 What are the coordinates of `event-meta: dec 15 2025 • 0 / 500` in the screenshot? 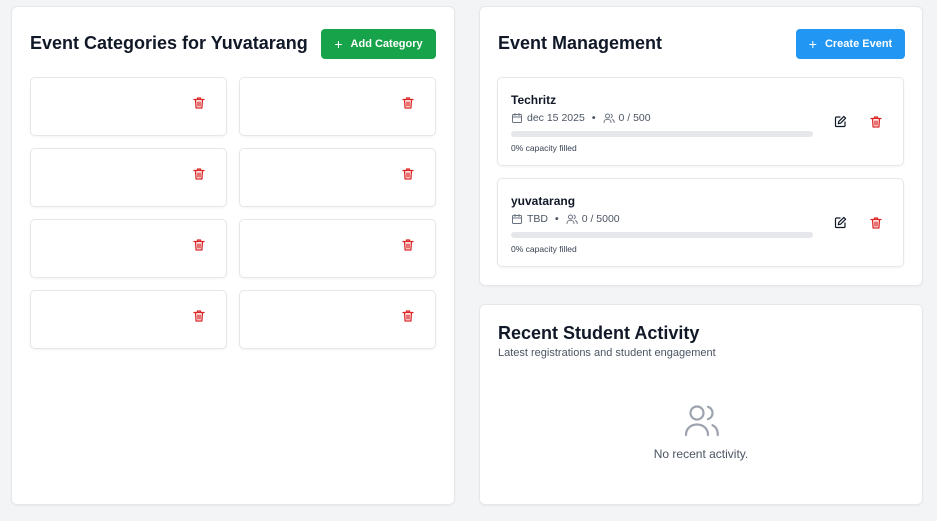 It's located at (581, 118).